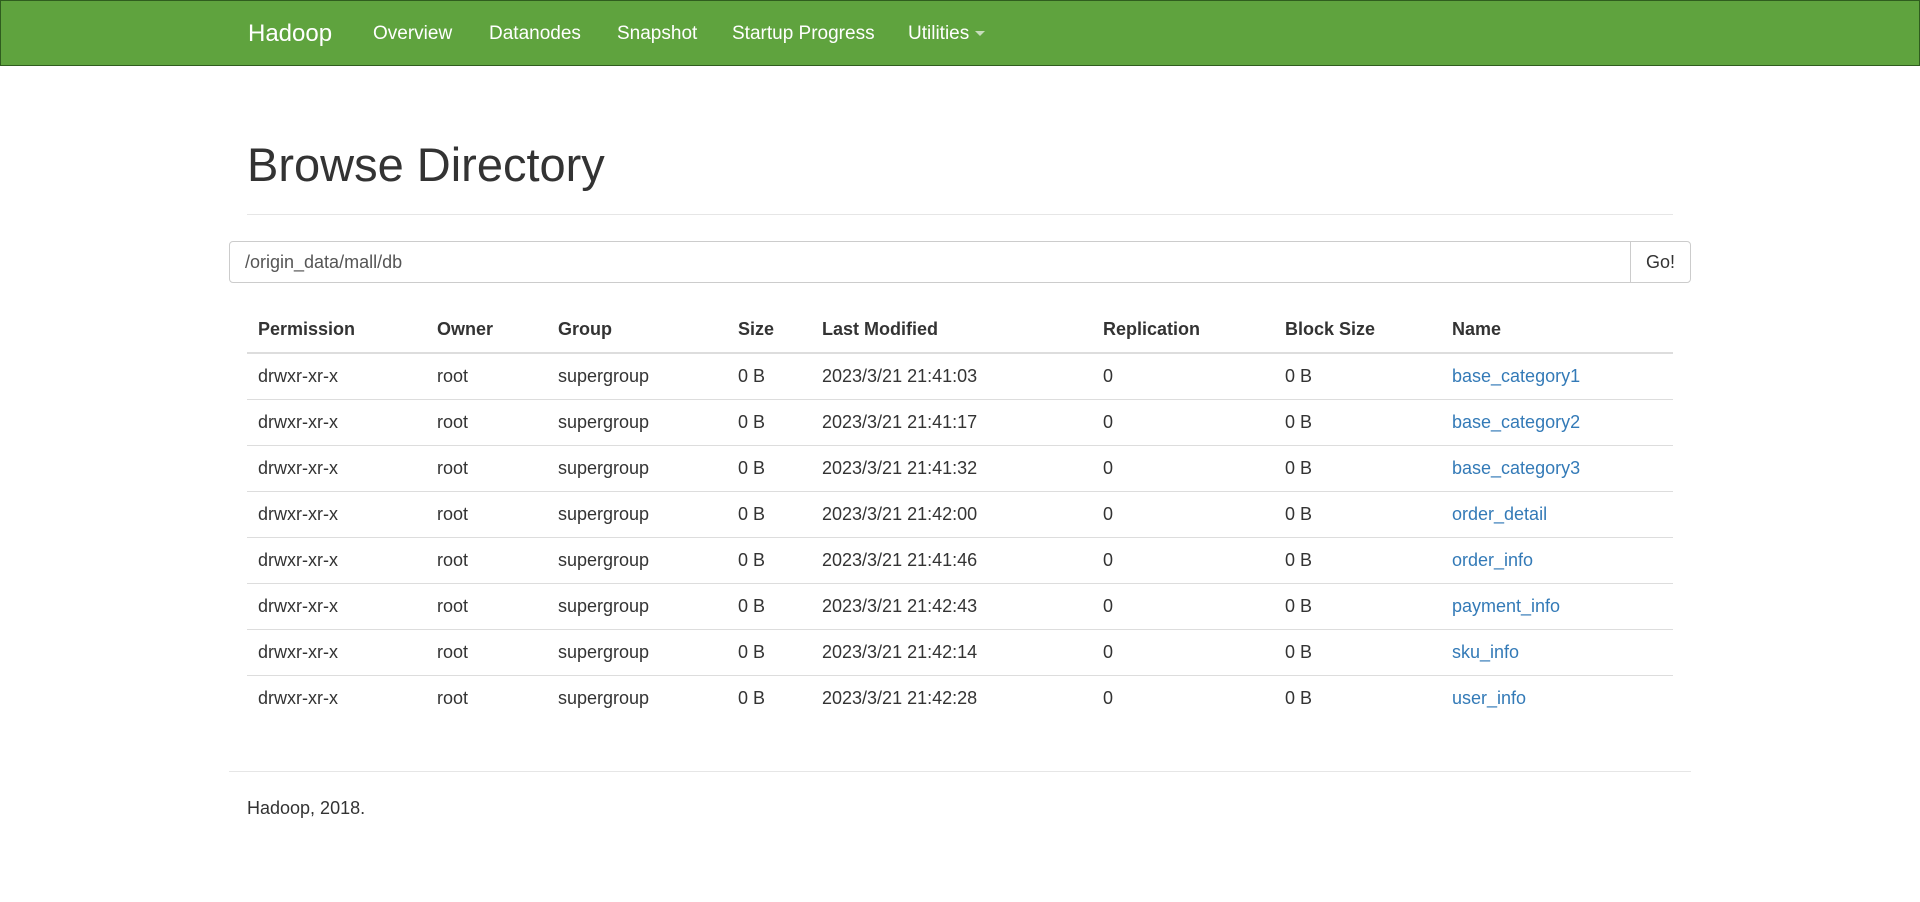  I want to click on cell-last-modified: 2023/3/21 21:42:28, so click(900, 697).